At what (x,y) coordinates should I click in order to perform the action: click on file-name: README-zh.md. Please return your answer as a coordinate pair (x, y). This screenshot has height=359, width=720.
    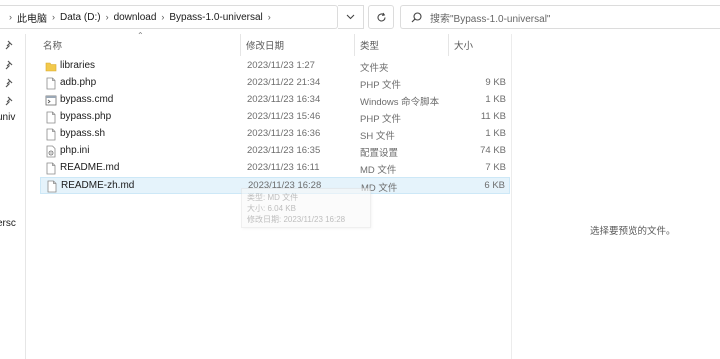
    Looking at the image, I should click on (97, 185).